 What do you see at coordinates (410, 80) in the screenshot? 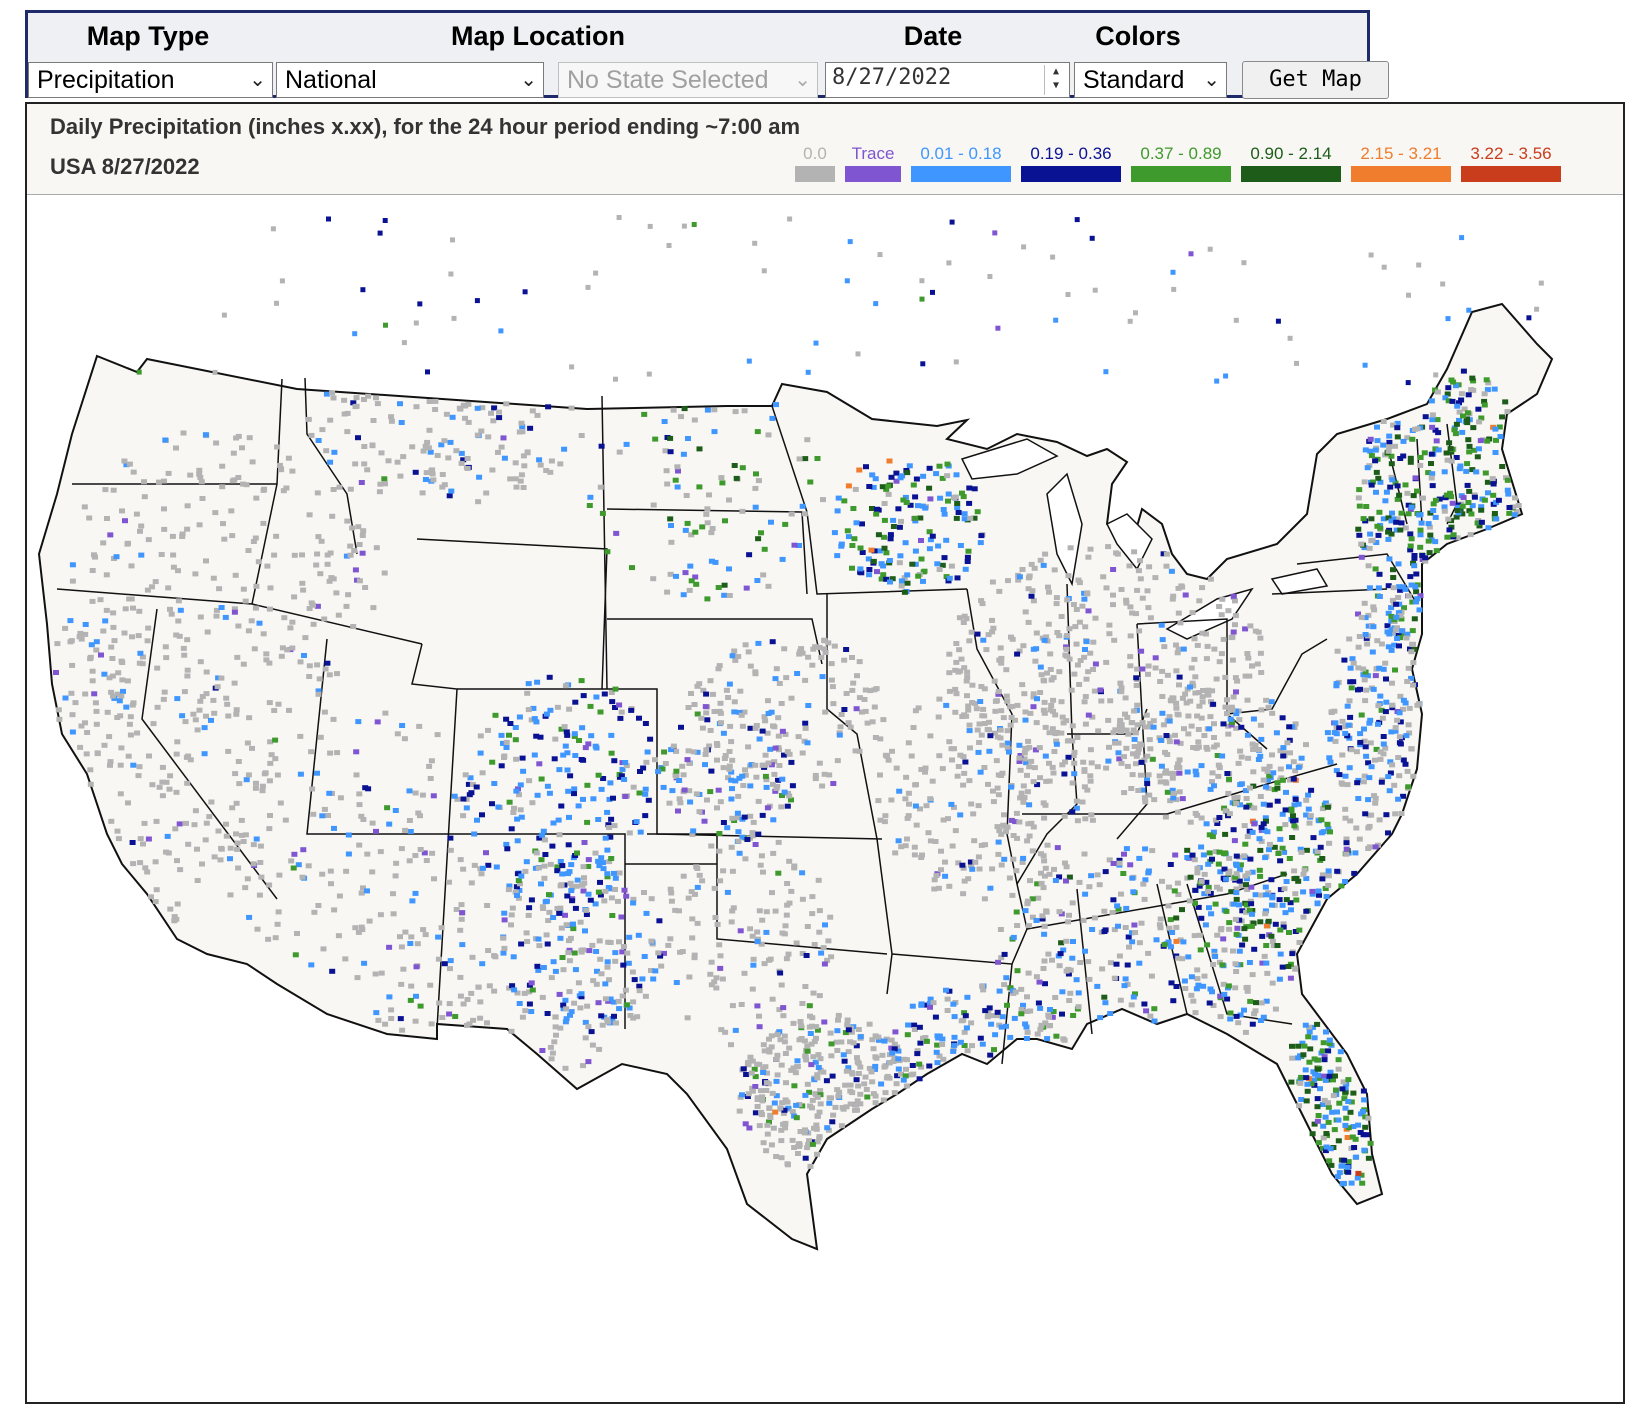
I see `map-location-select: National ⌄` at bounding box center [410, 80].